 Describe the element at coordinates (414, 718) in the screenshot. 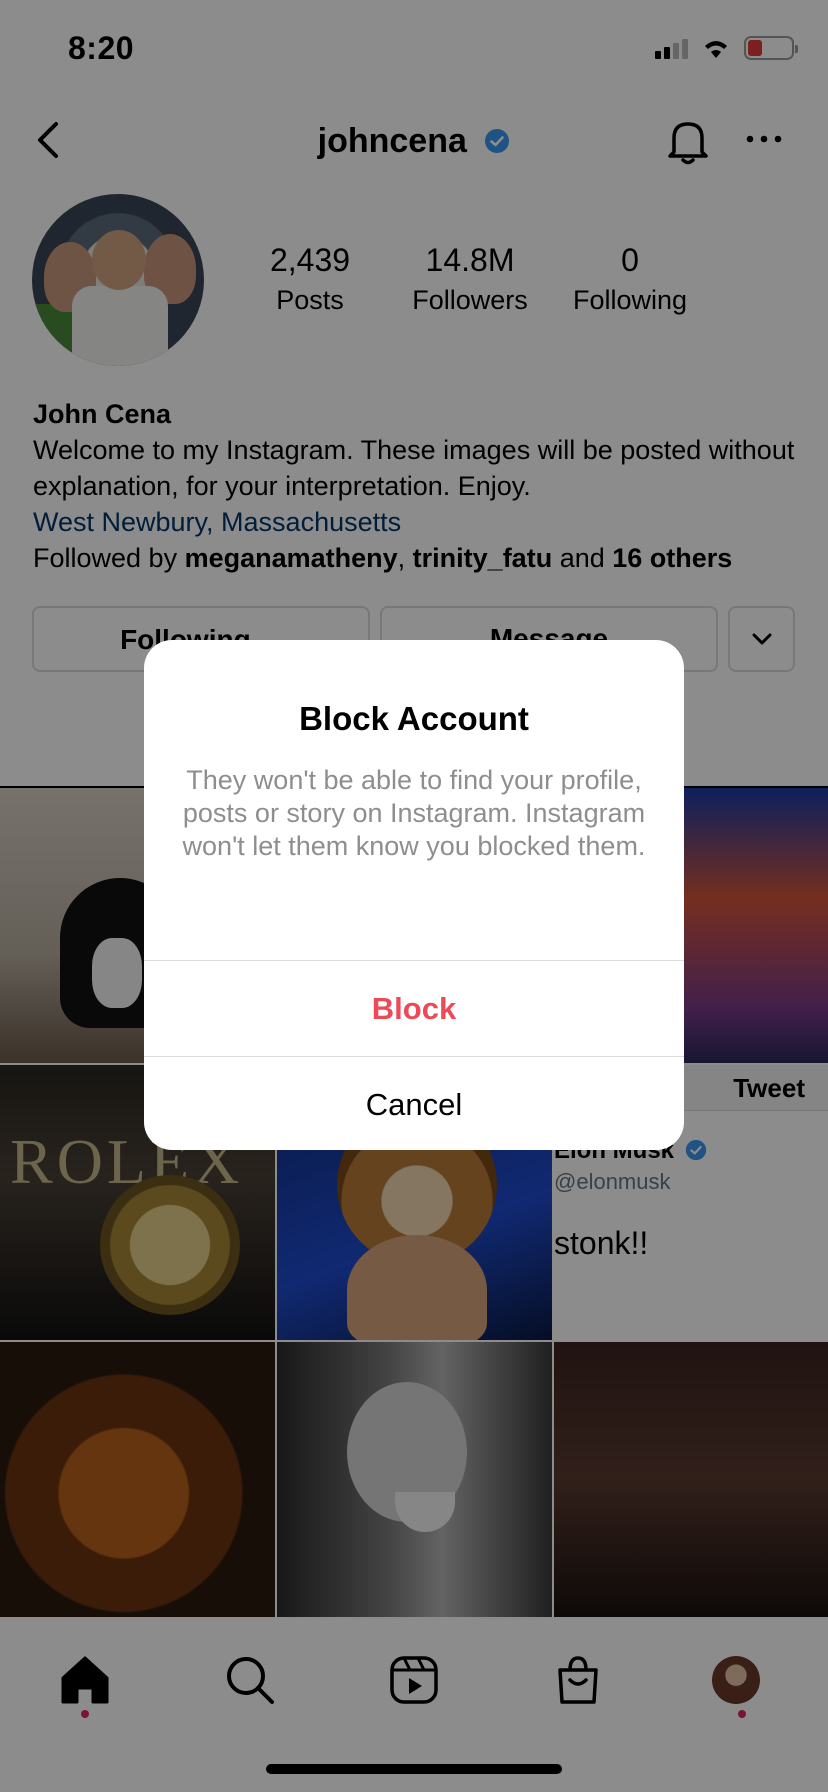

I see `dialog-title: Block Account` at that location.